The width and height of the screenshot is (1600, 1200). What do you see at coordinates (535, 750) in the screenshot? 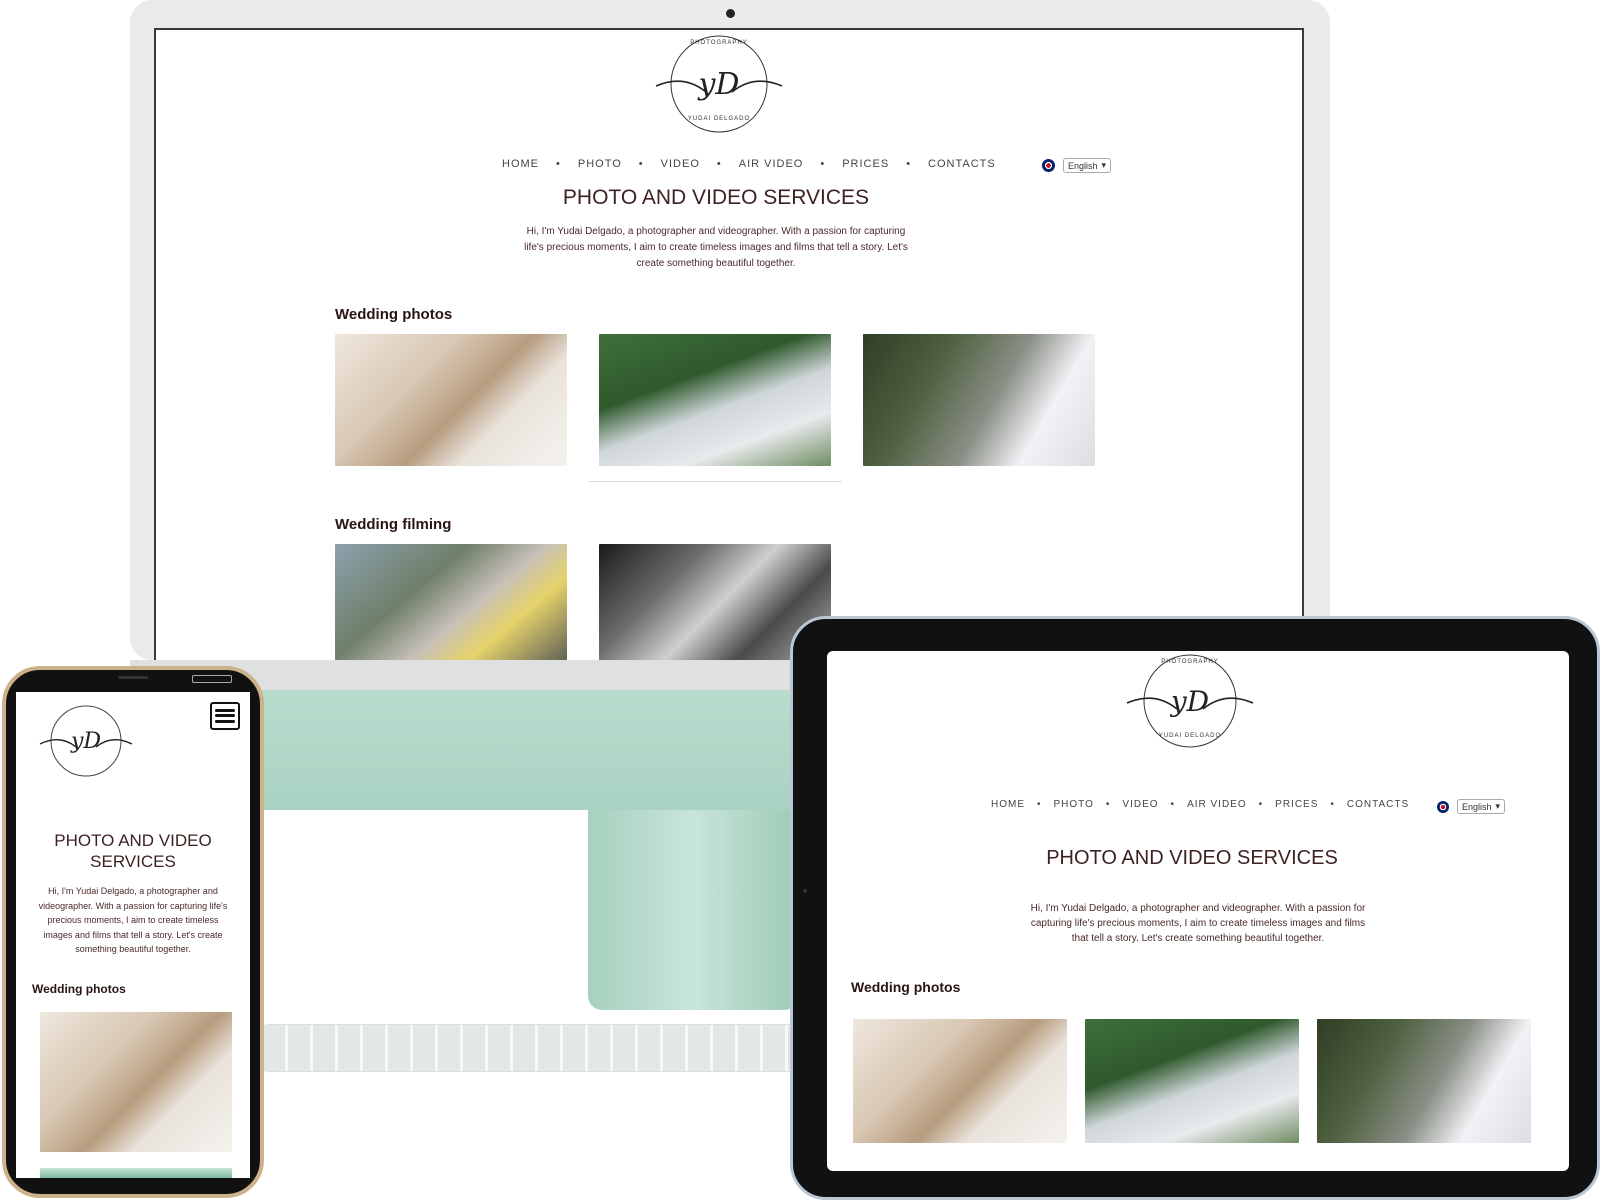
I see `monitor-stand` at bounding box center [535, 750].